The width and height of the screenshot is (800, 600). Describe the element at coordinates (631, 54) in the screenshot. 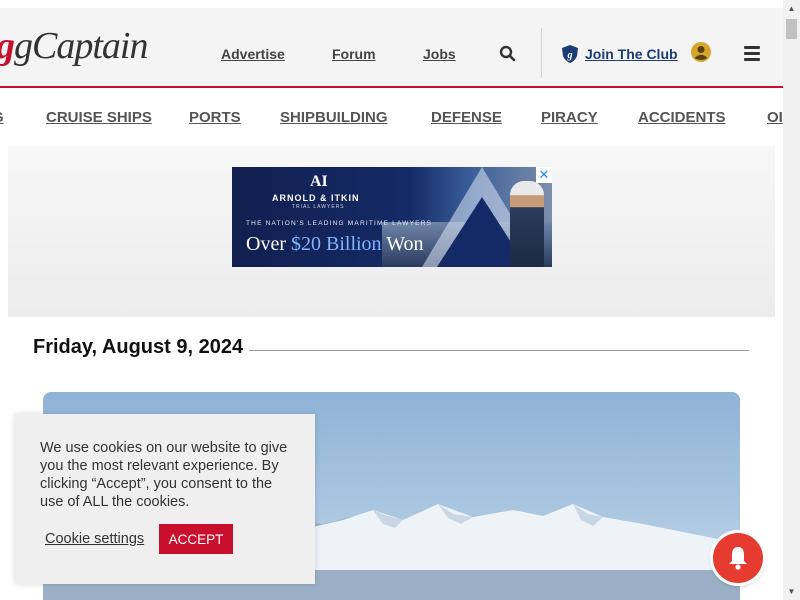

I see `join-club-link: Join The Club` at that location.